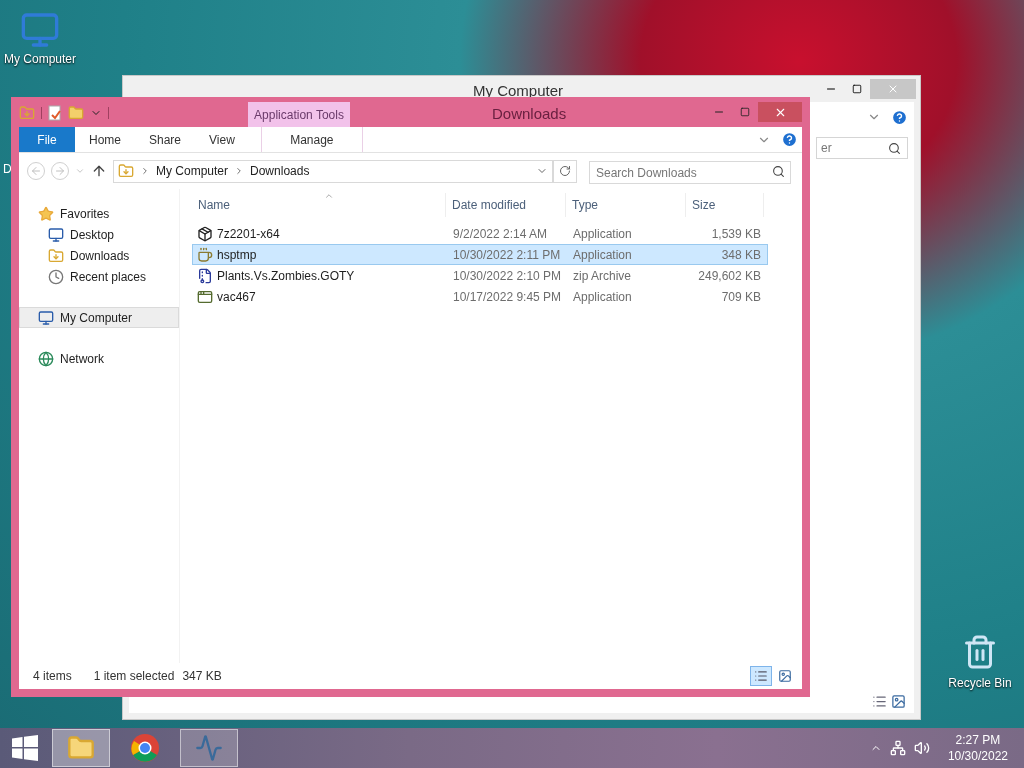 This screenshot has width=1024, height=768. What do you see at coordinates (237, 255) in the screenshot?
I see `file-name: hsptmp` at bounding box center [237, 255].